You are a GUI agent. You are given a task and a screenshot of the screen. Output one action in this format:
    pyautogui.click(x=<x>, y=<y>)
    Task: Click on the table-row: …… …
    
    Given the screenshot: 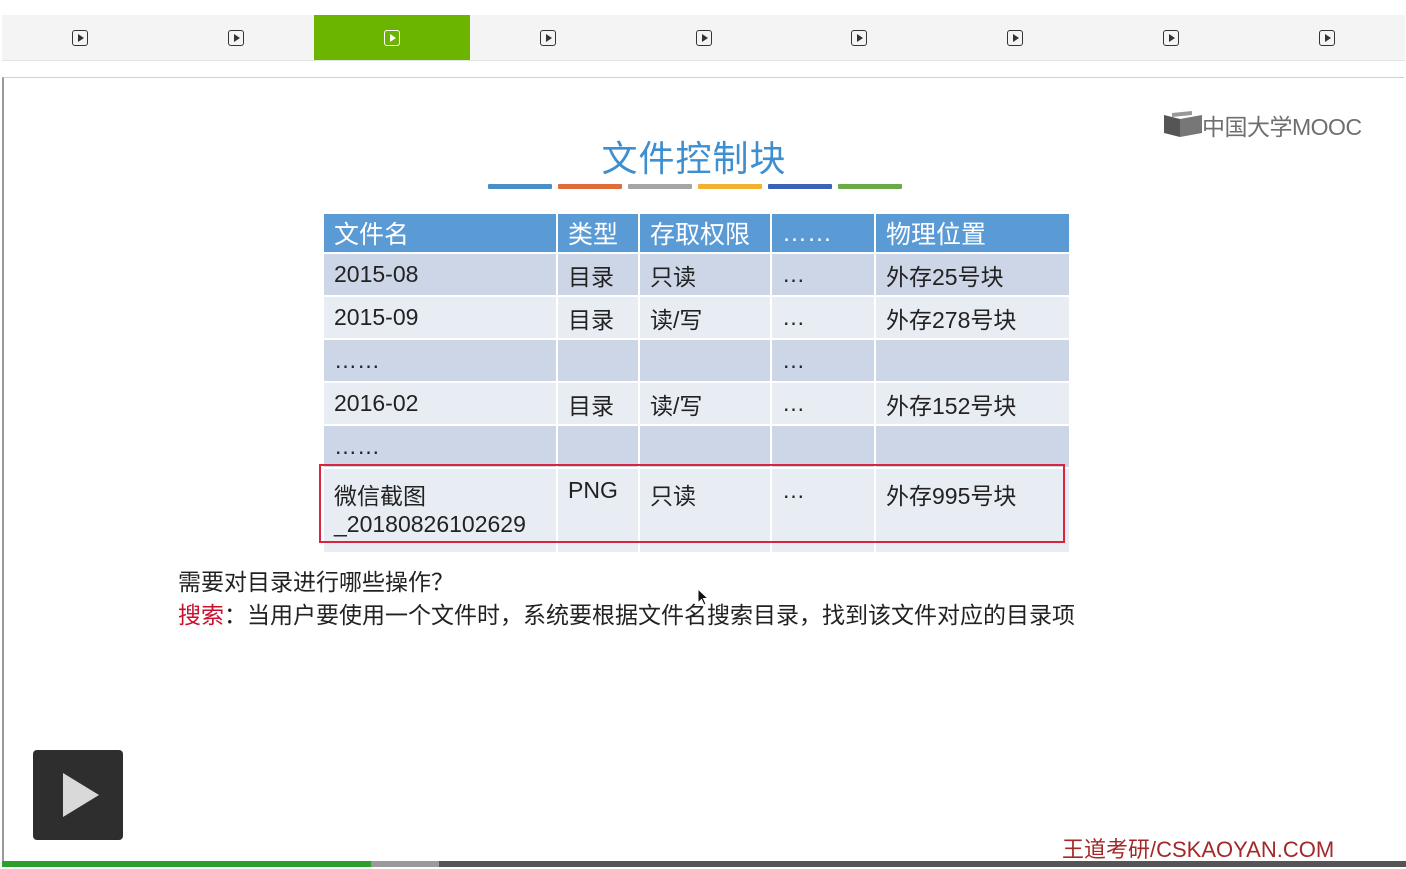 What is the action you would take?
    pyautogui.click(x=696, y=360)
    